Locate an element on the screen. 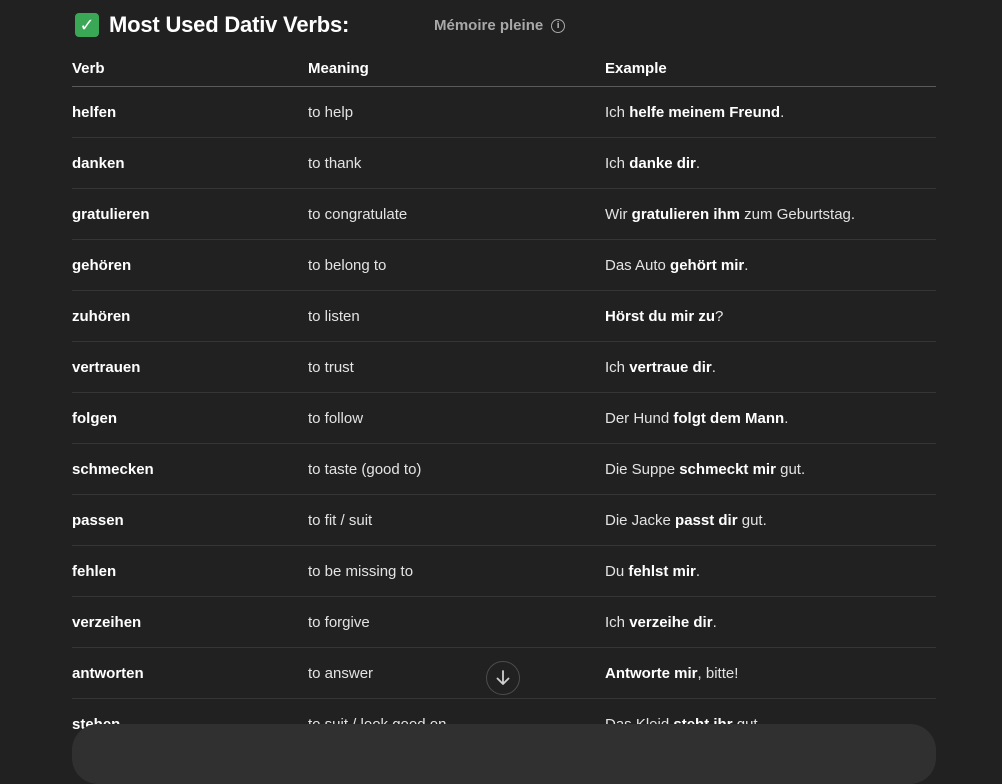  example-emphasis: Hörst du mir zu is located at coordinates (660, 316).